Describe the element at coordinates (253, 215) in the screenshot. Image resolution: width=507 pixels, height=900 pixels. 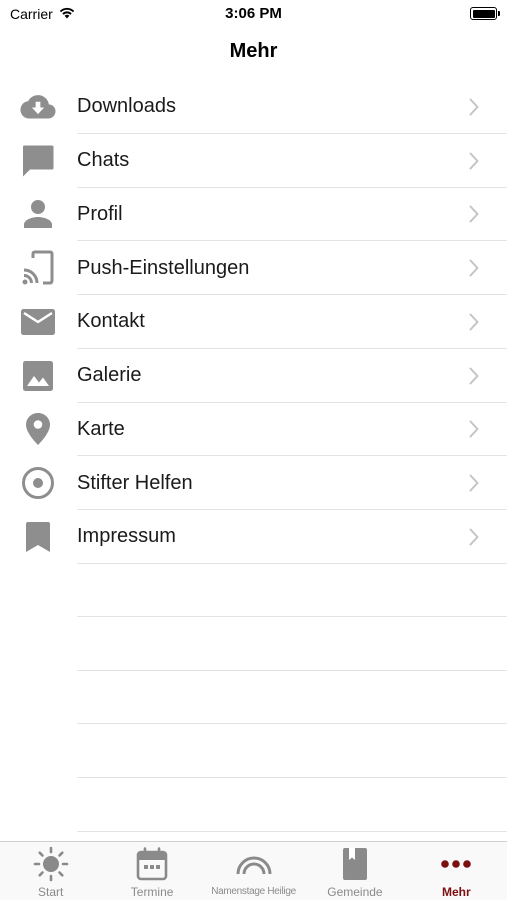
I see `menu-item-profil: Profil` at that location.